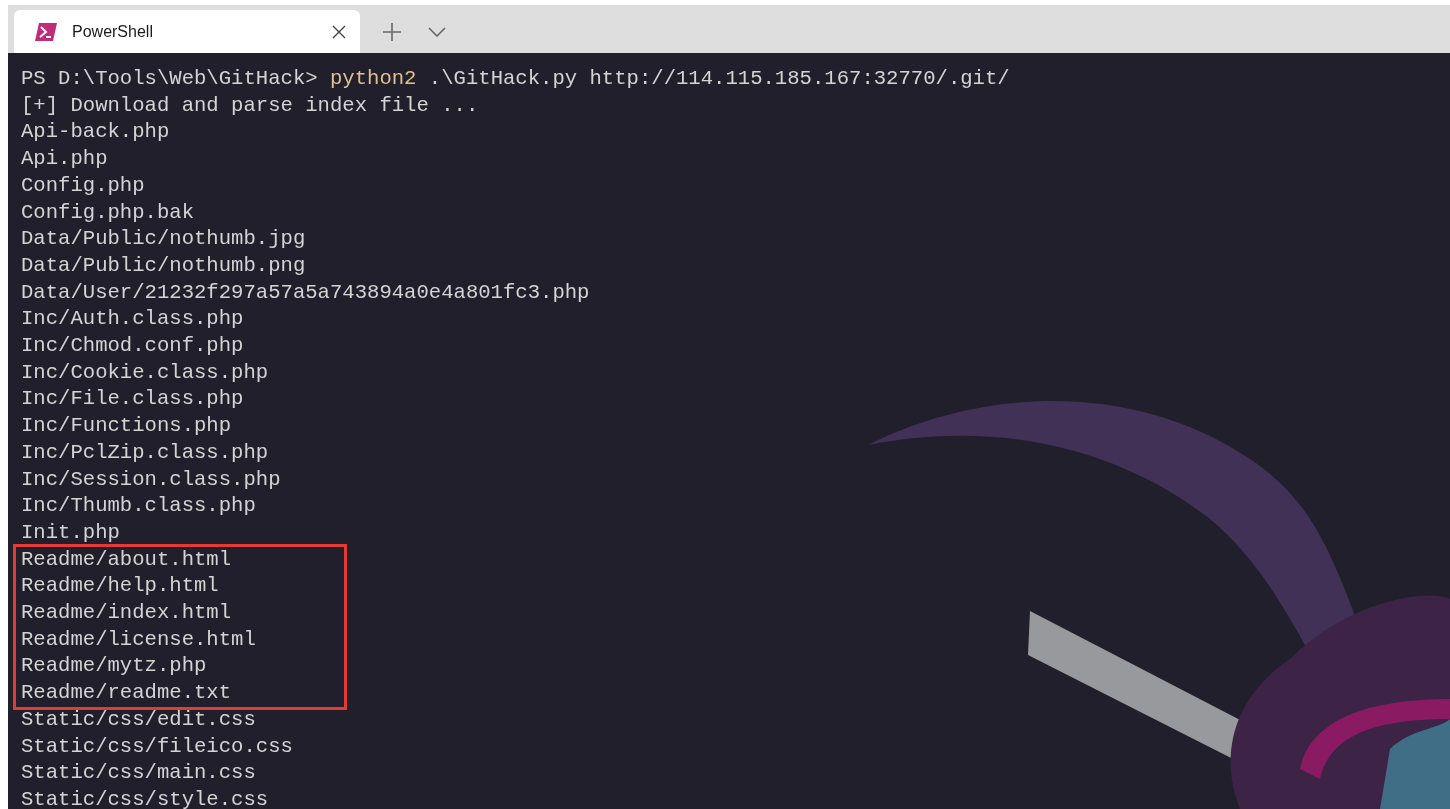 This screenshot has height=809, width=1450. Describe the element at coordinates (392, 31) in the screenshot. I see `plus-icon` at that location.